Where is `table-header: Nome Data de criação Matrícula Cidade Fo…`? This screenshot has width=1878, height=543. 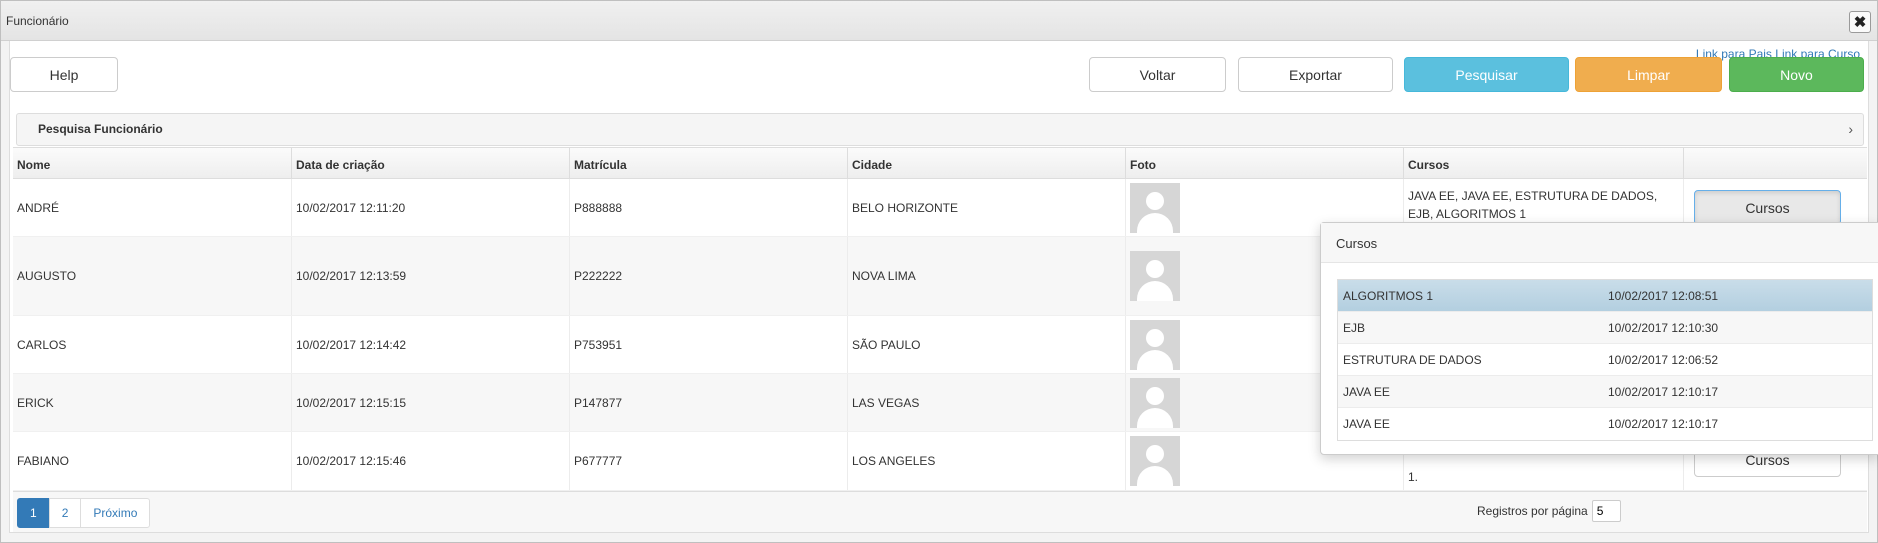
table-header: Nome Data de criação Matrícula Cidade Fo… is located at coordinates (940, 163).